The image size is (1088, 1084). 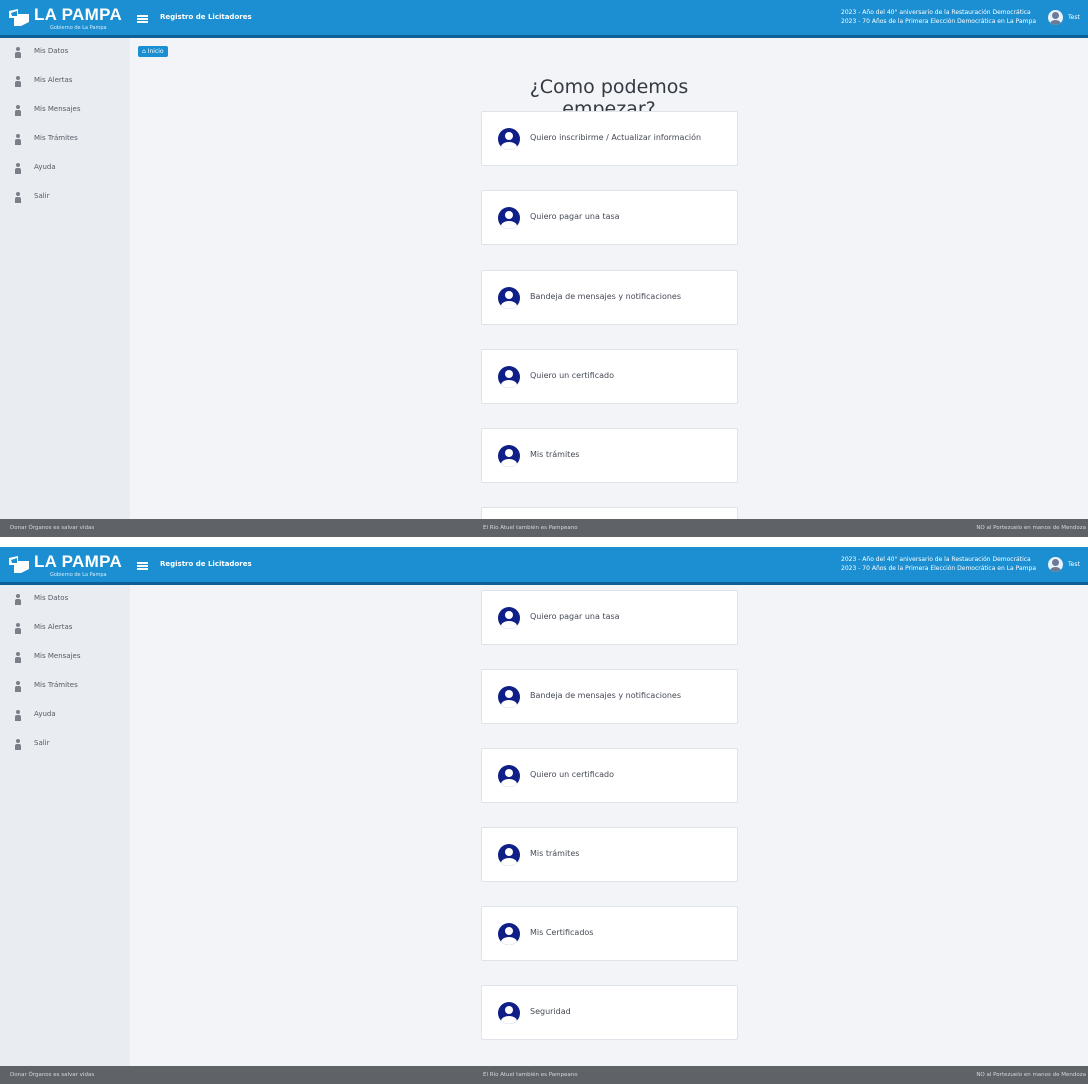 I want to click on option-card-label: Mis Certificados, so click(x=562, y=932).